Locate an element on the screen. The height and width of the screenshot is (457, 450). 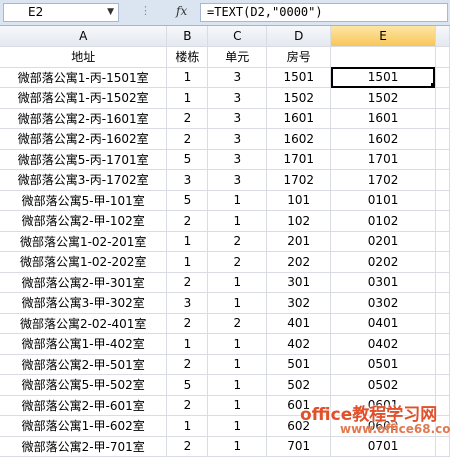
cell-a11: 微部落公寓1-02-202室 is located at coordinates (84, 262).